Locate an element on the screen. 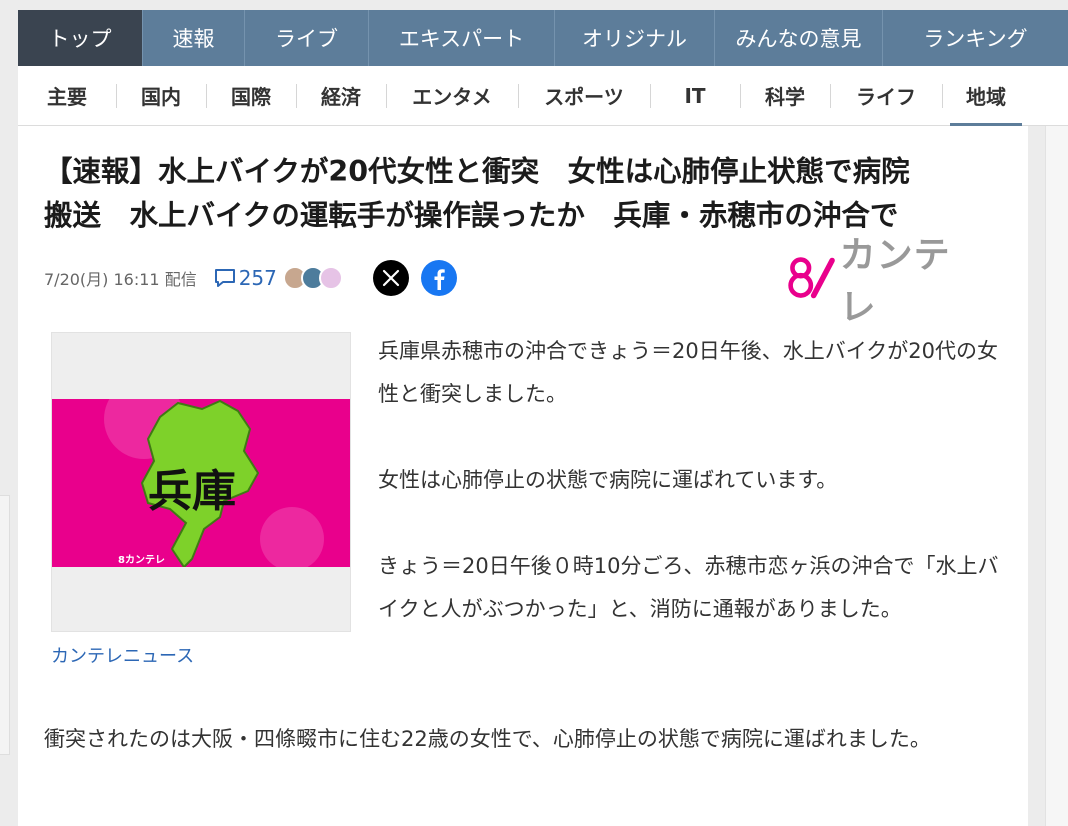 Image resolution: width=1068 pixels, height=826 pixels. side-panel-handle is located at coordinates (5, 625).